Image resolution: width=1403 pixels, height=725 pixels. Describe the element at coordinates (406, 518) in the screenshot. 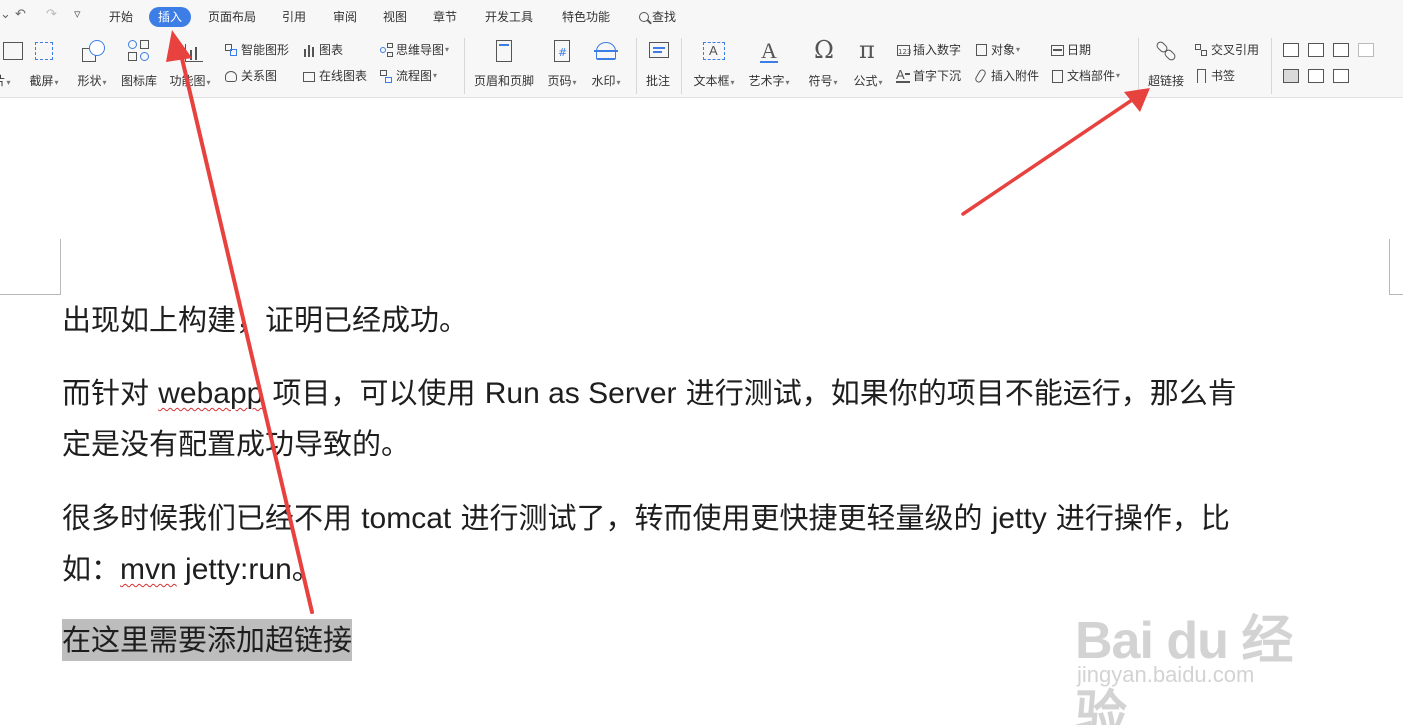

I see `text-run: tomcat` at that location.